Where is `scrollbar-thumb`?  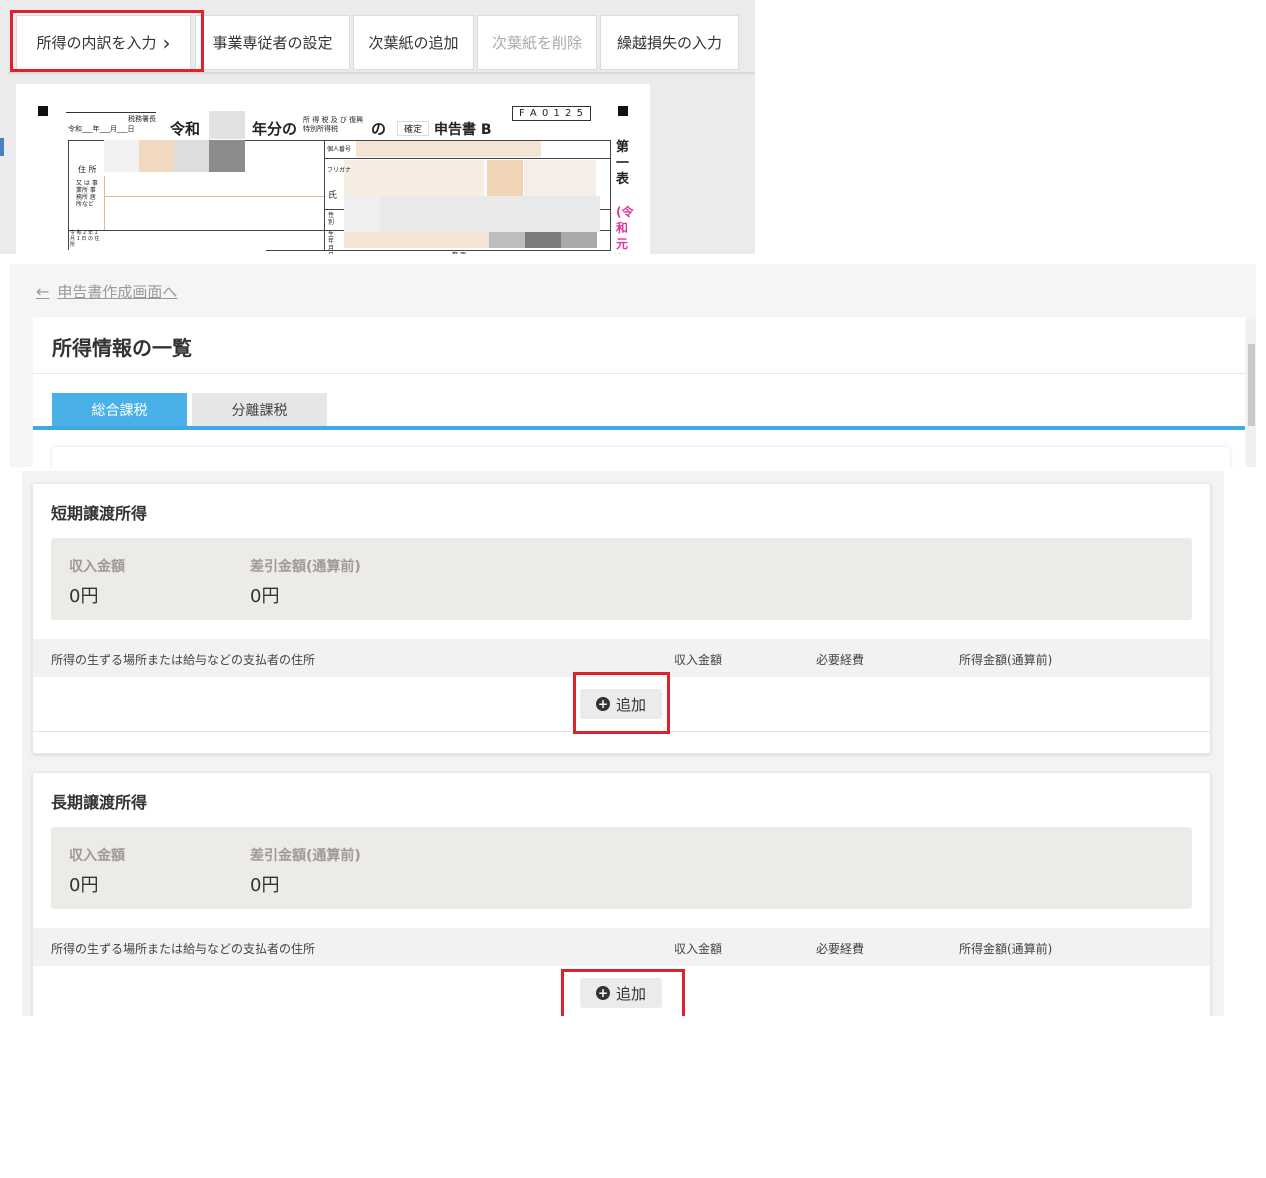 scrollbar-thumb is located at coordinates (1251, 385).